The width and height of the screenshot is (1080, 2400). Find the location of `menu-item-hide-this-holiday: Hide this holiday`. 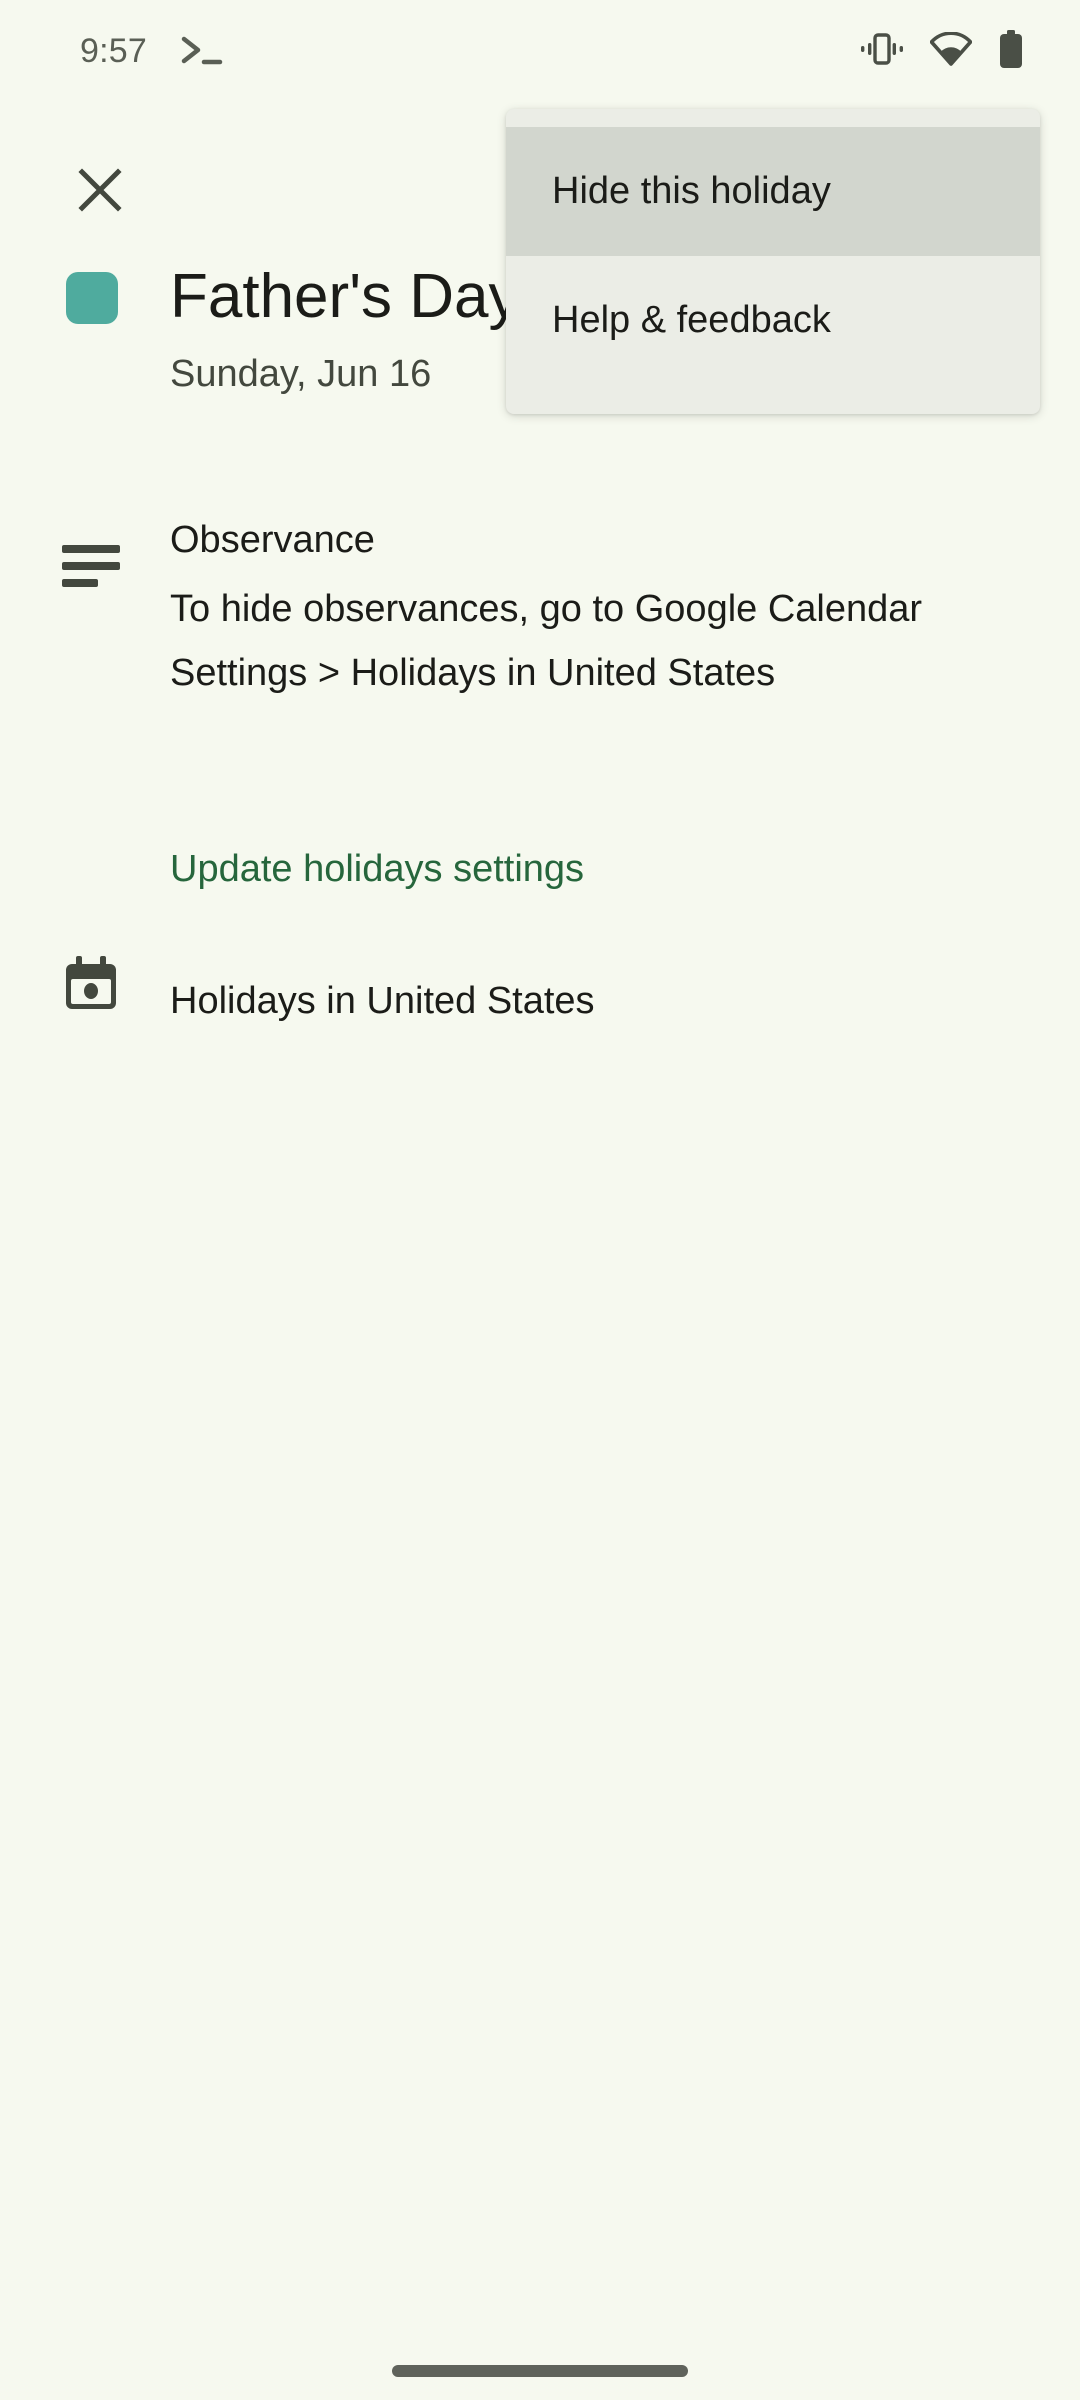

menu-item-hide-this-holiday: Hide this holiday is located at coordinates (773, 191).